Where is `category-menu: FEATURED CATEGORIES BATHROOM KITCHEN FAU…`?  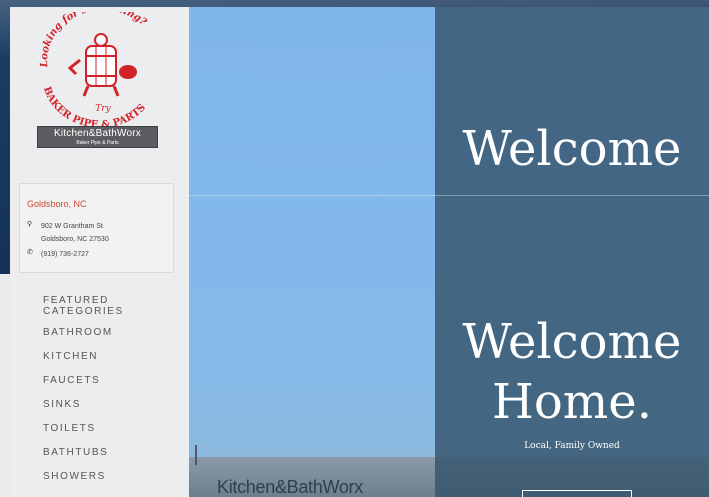 category-menu: FEATURED CATEGORIES BATHROOM KITCHEN FAU… is located at coordinates (113, 395).